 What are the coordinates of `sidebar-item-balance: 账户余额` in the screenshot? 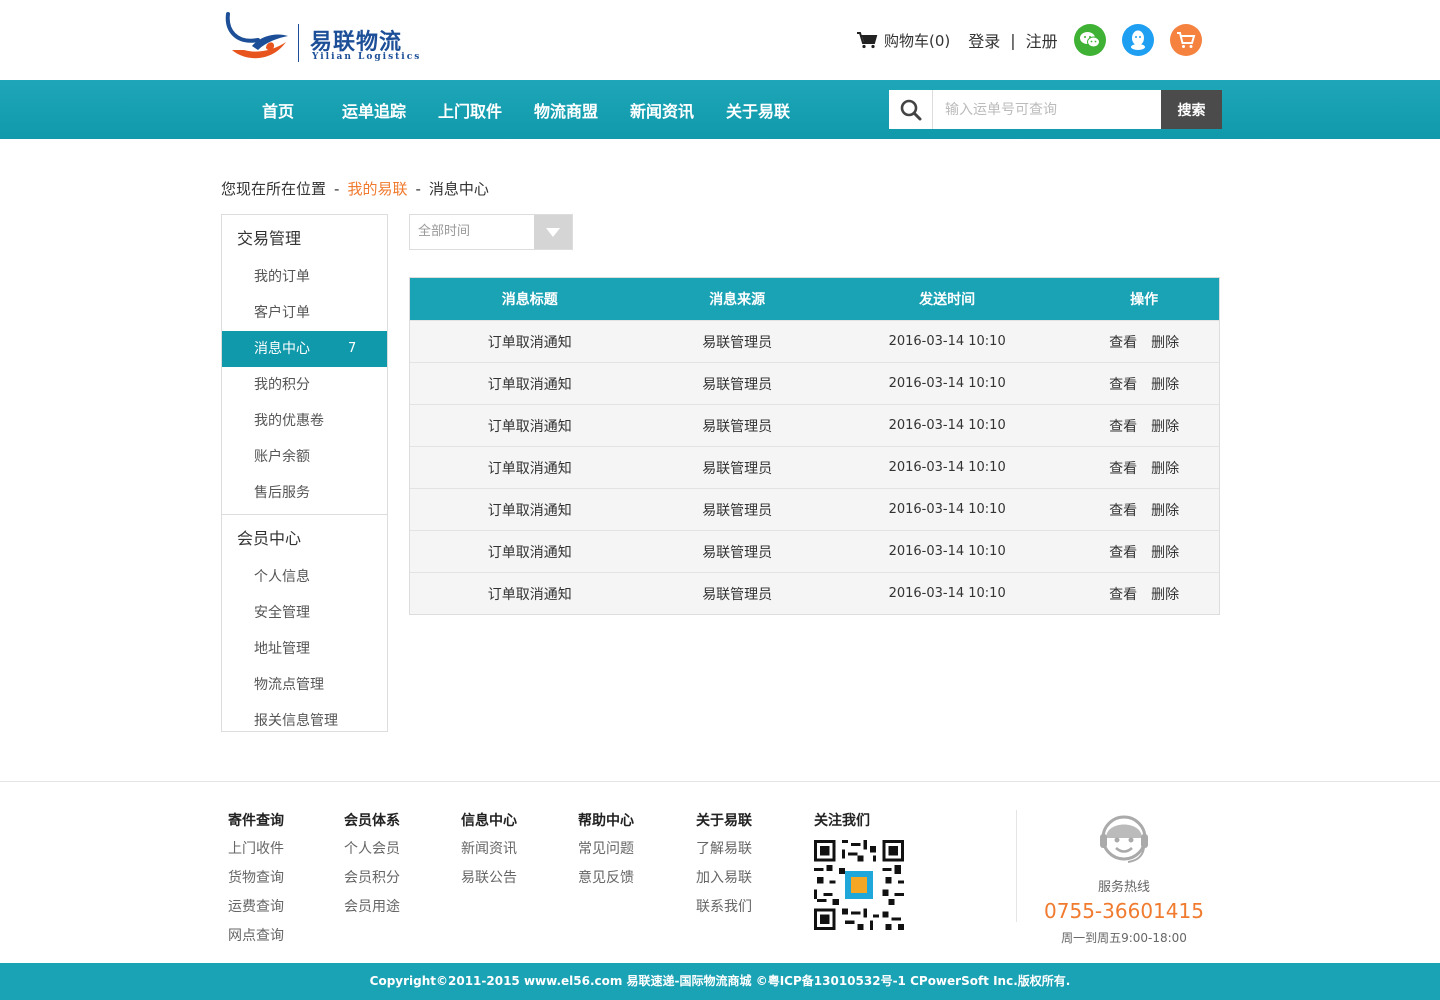 It's located at (304, 457).